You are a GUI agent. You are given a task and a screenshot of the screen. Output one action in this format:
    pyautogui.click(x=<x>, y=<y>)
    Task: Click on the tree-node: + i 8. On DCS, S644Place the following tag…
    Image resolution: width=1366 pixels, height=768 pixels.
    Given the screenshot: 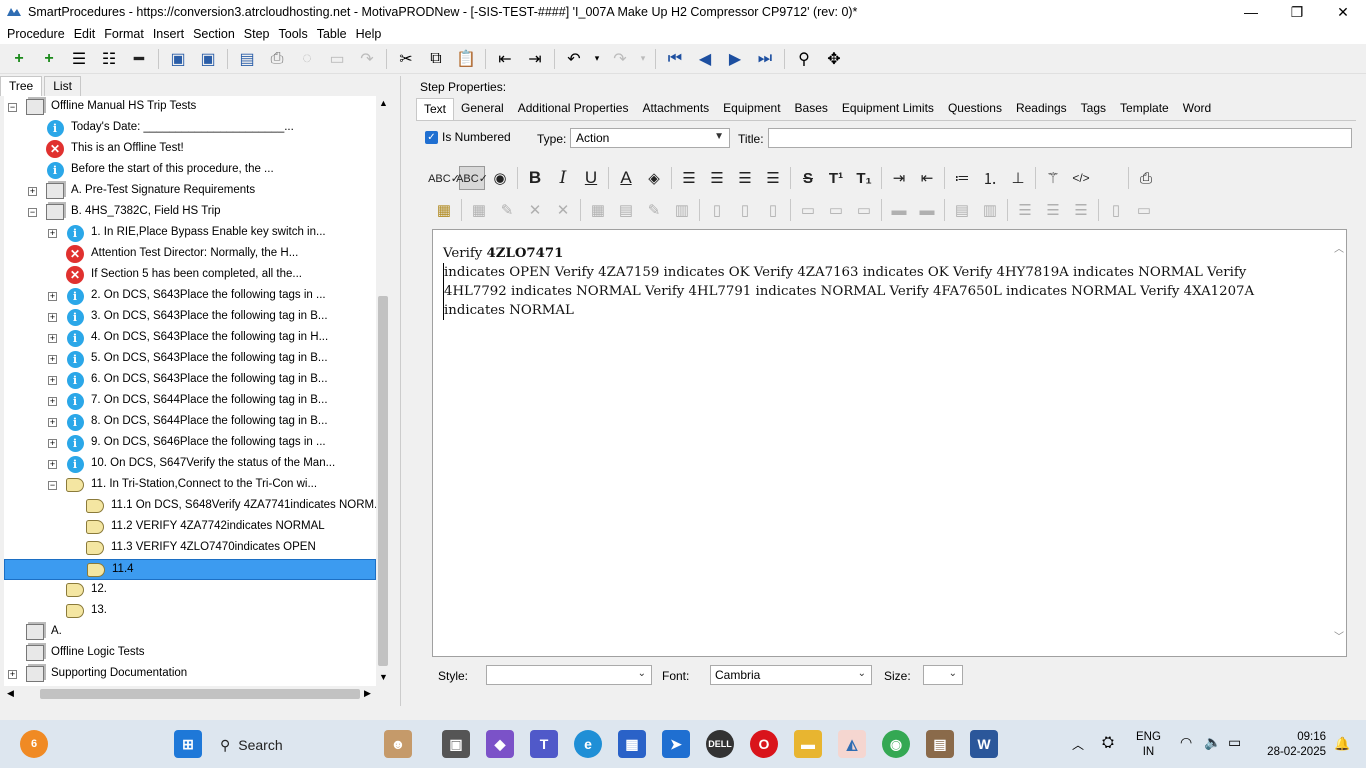 What is the action you would take?
    pyautogui.click(x=190, y=422)
    